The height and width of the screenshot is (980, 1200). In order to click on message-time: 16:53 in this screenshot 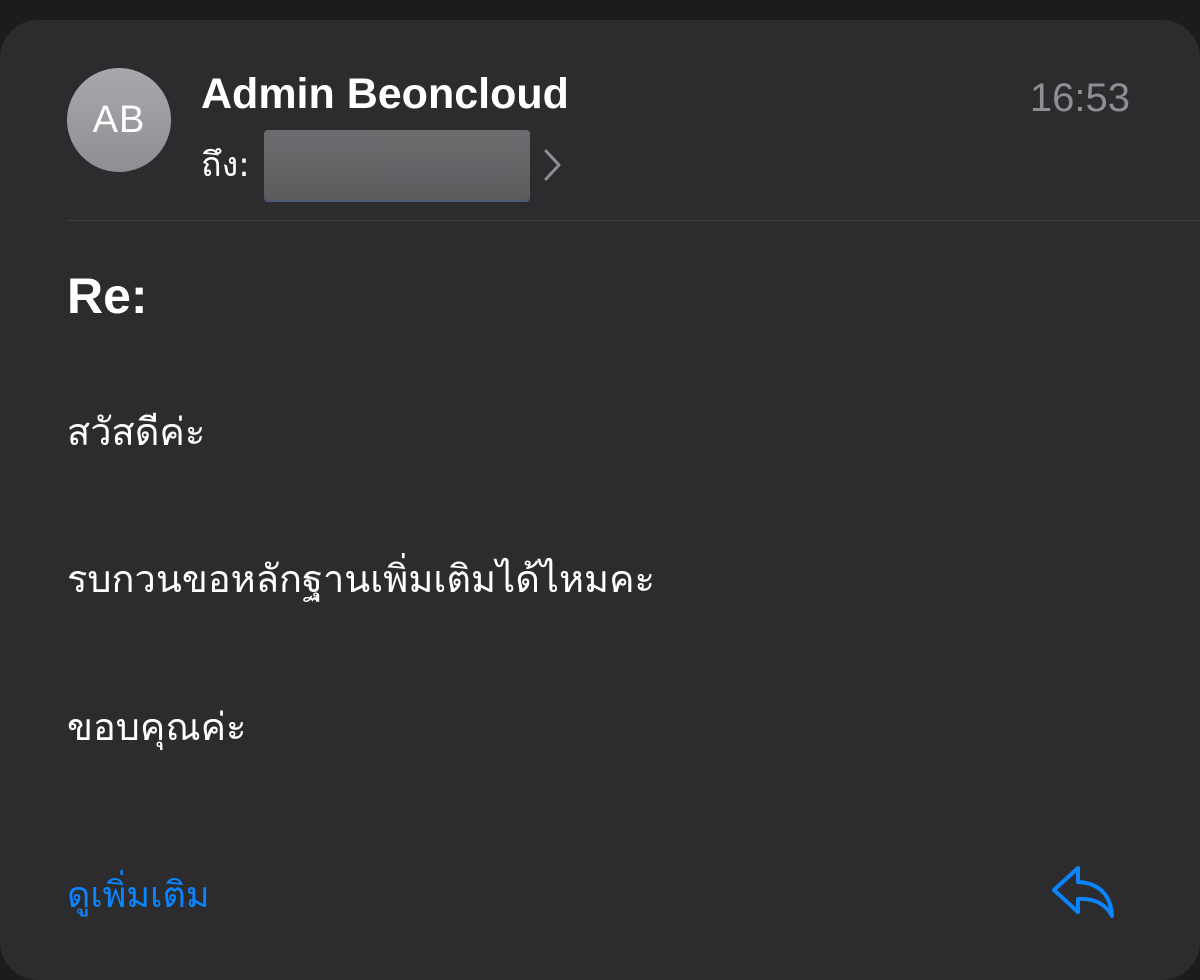, I will do `click(1079, 98)`.